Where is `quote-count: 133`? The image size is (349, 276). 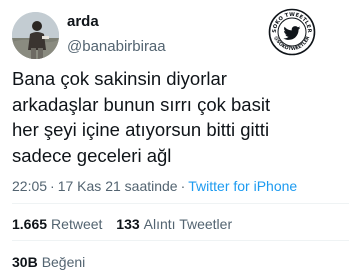 quote-count: 133 is located at coordinates (128, 224).